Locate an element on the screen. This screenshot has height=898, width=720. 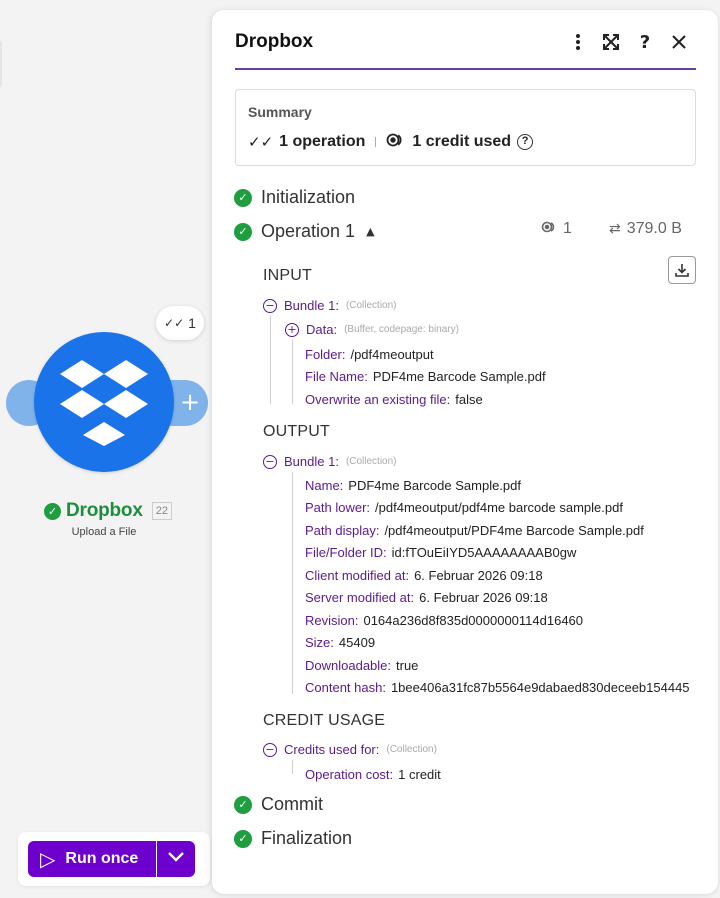
field-key: File Name: is located at coordinates (336, 376).